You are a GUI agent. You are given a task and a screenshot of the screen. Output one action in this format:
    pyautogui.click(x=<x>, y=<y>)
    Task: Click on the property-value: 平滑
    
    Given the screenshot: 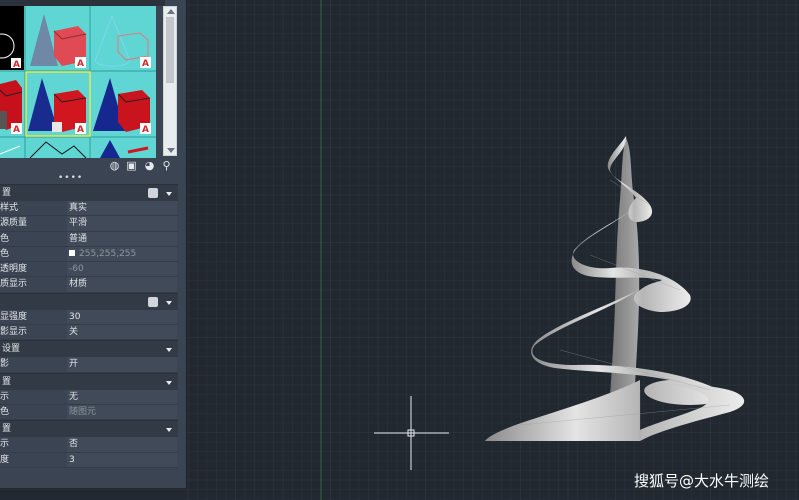 What is the action you would take?
    pyautogui.click(x=122, y=223)
    